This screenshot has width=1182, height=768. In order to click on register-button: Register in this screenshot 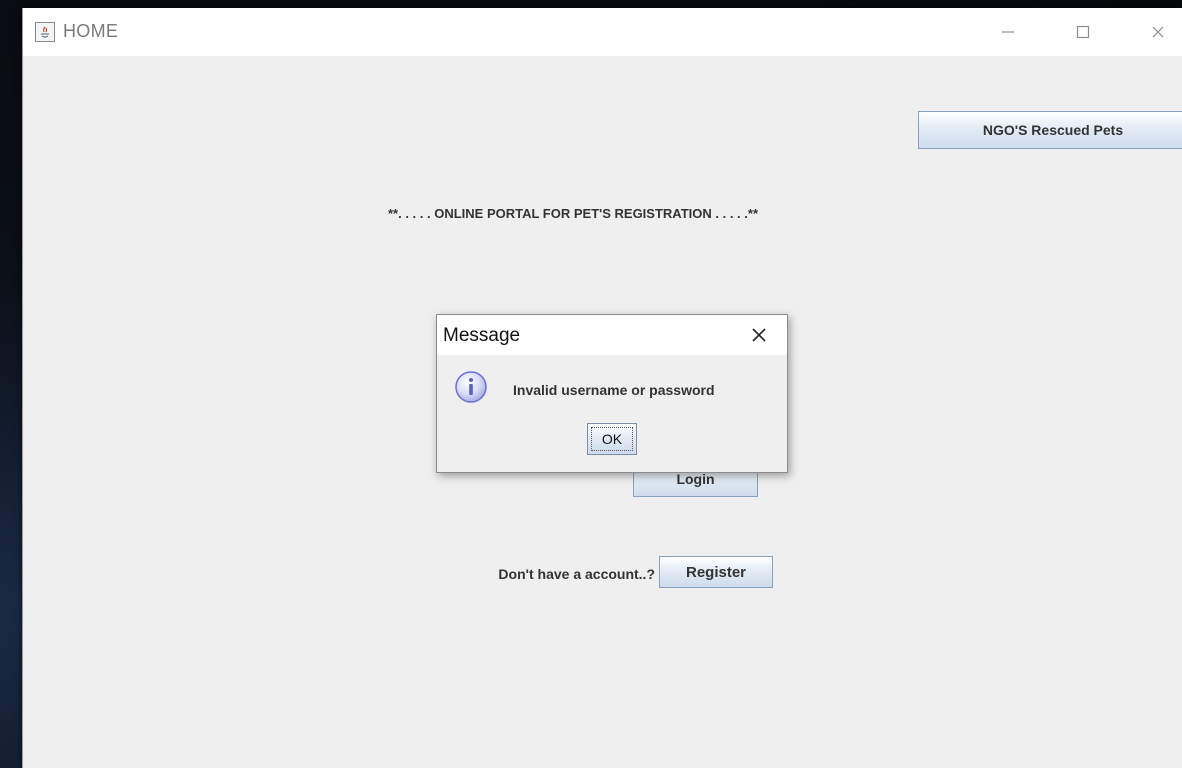, I will do `click(716, 572)`.